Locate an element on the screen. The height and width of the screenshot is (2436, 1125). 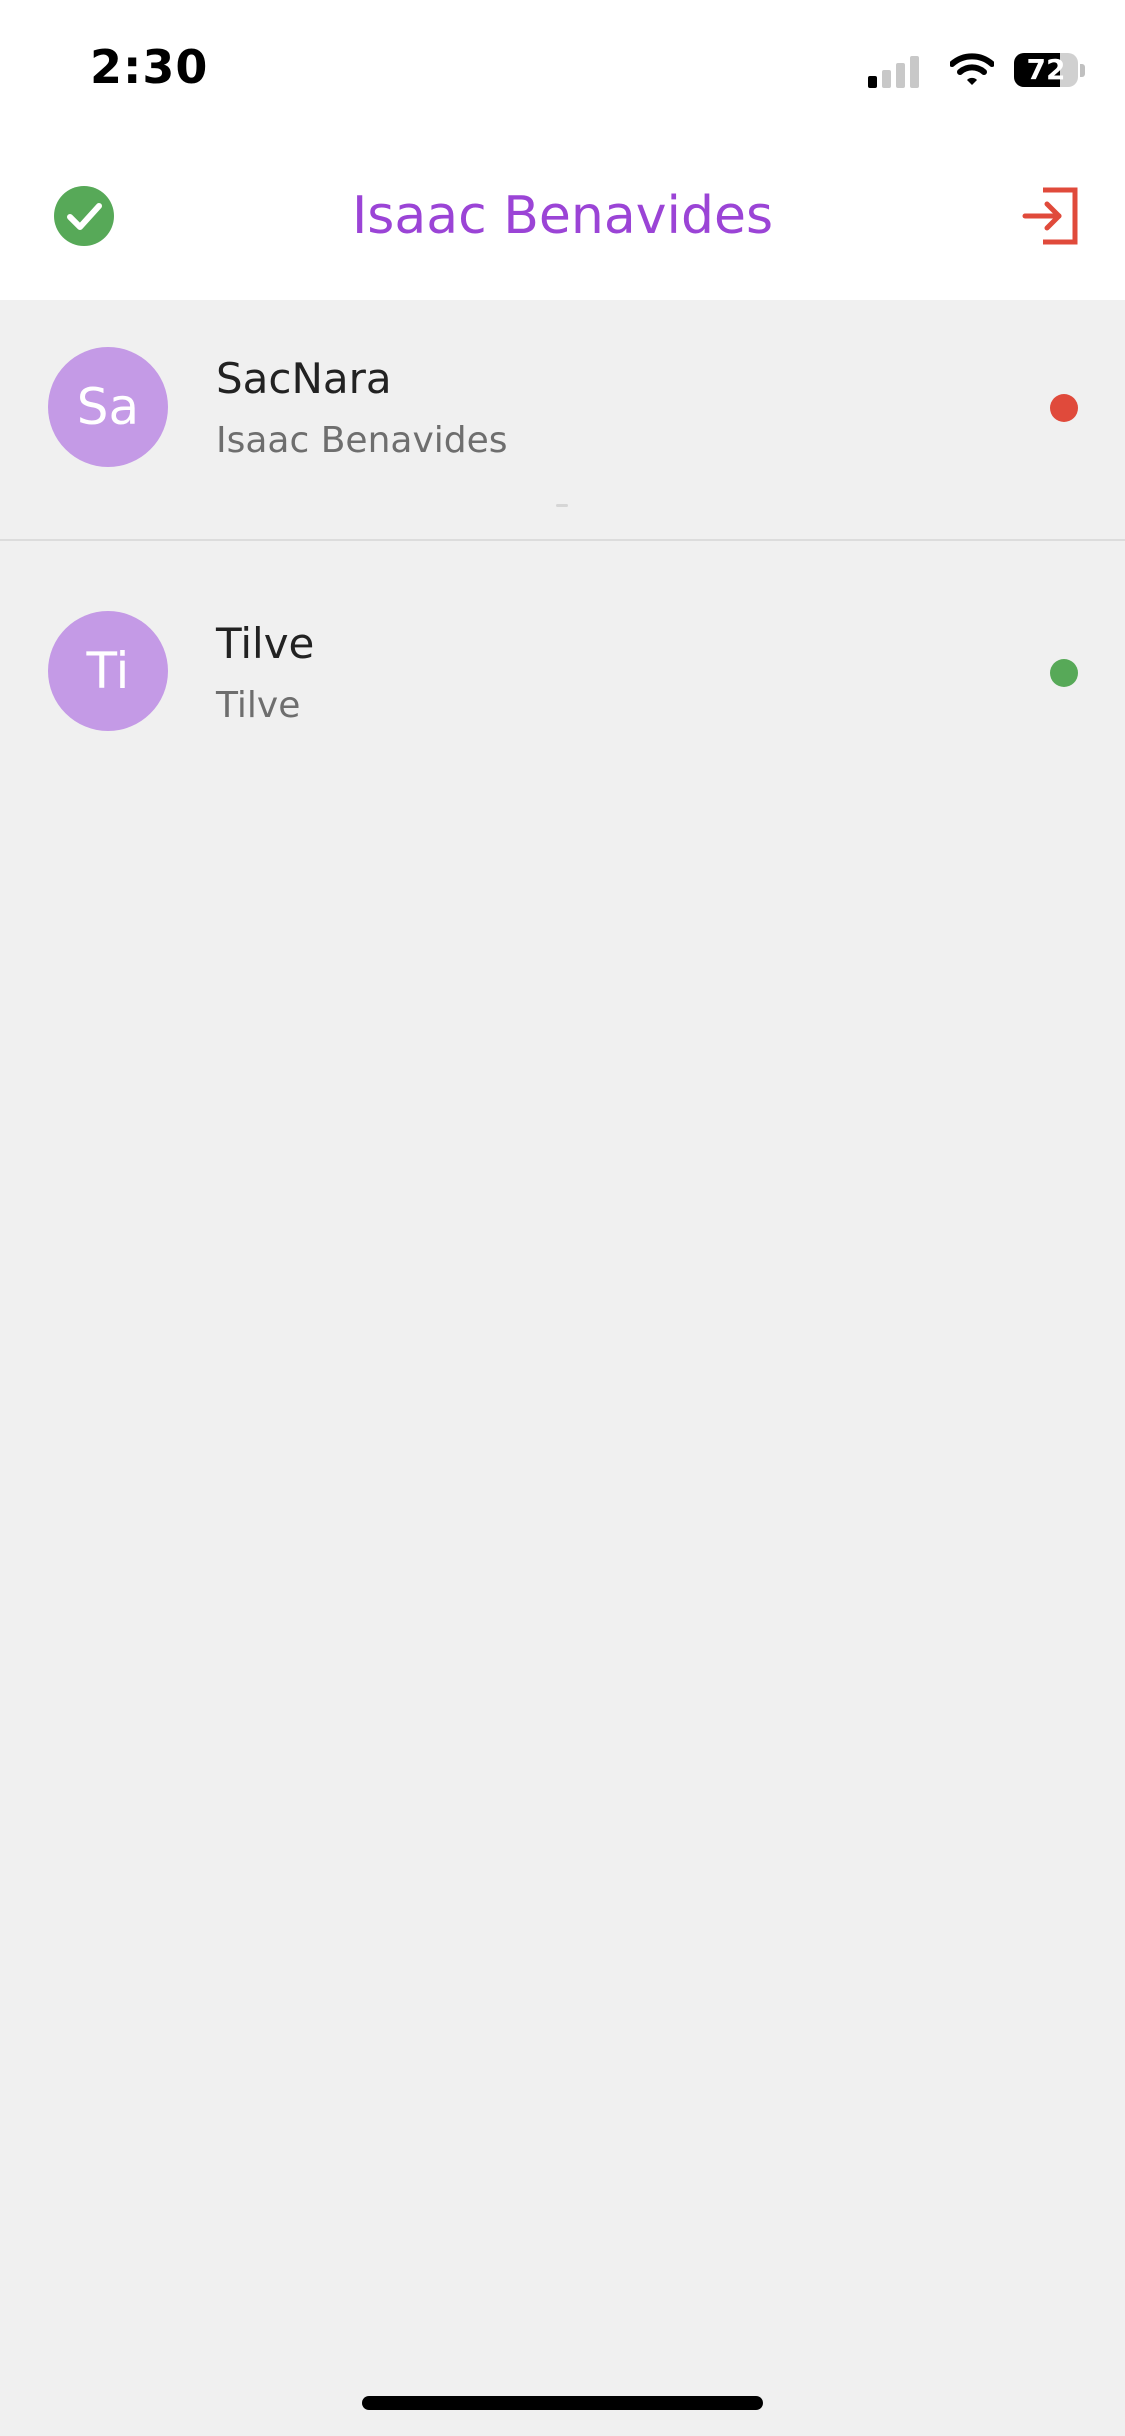
contact-name: Tilve is located at coordinates (265, 643).